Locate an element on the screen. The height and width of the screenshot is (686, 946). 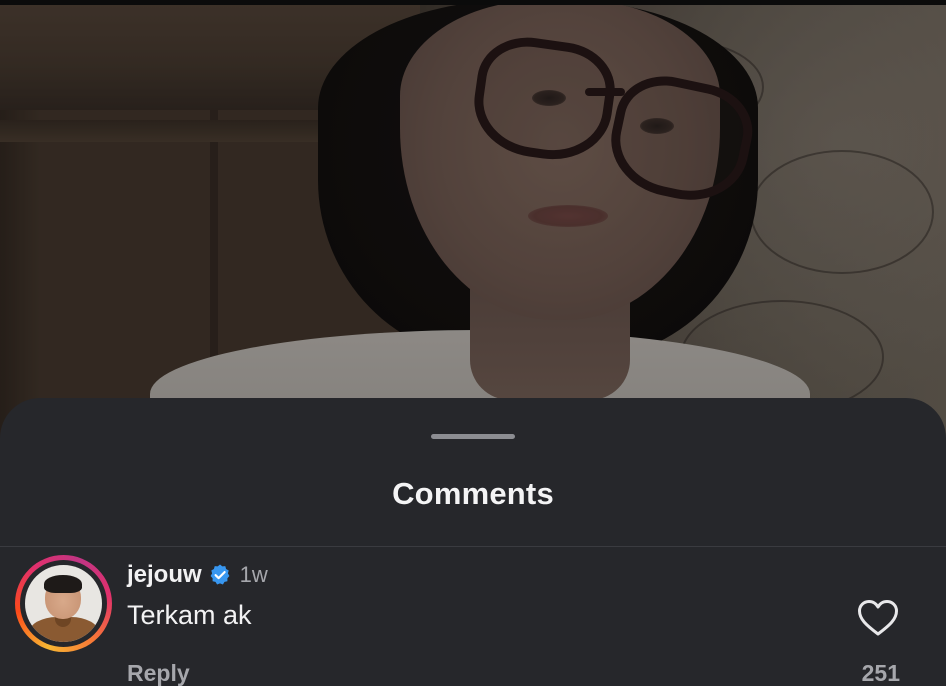
heart-outline-icon is located at coordinates (878, 618).